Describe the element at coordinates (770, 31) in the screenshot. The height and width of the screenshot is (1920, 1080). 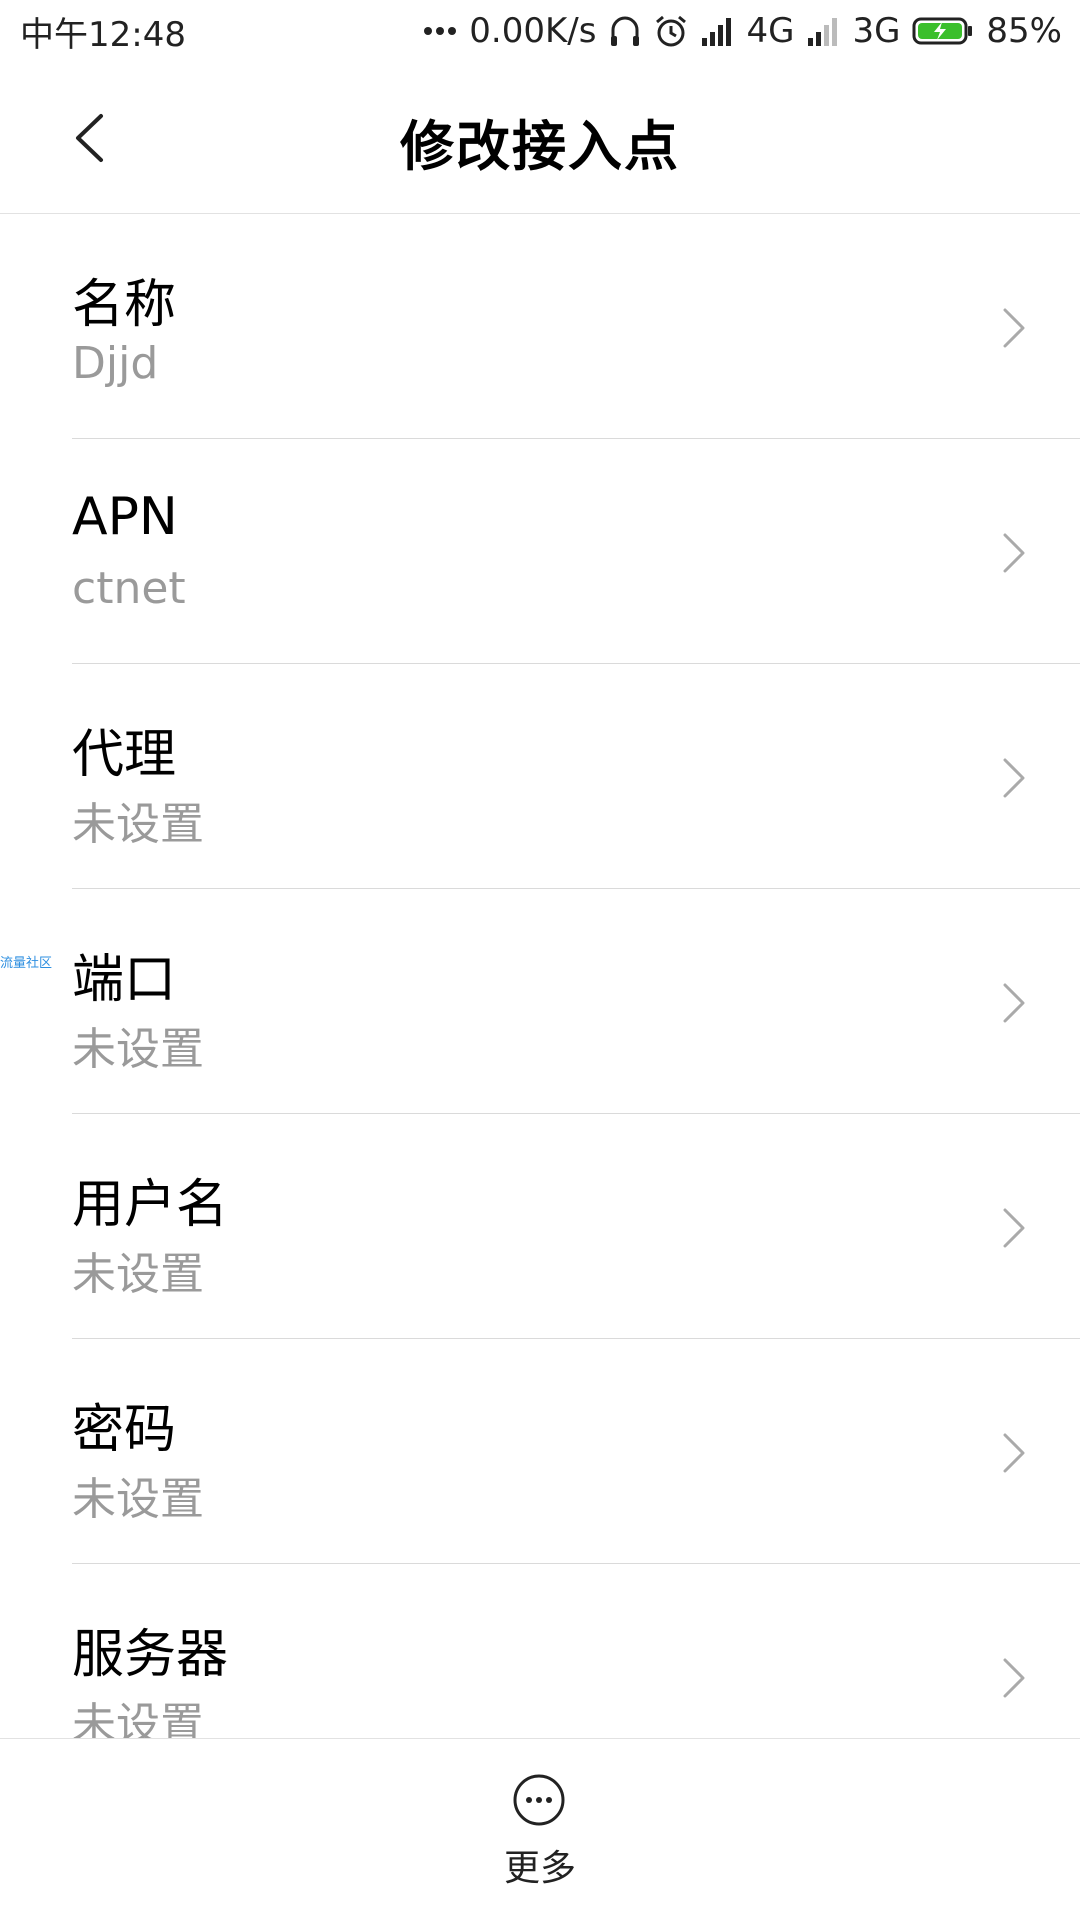
I see `network-type-primary: 4G` at that location.